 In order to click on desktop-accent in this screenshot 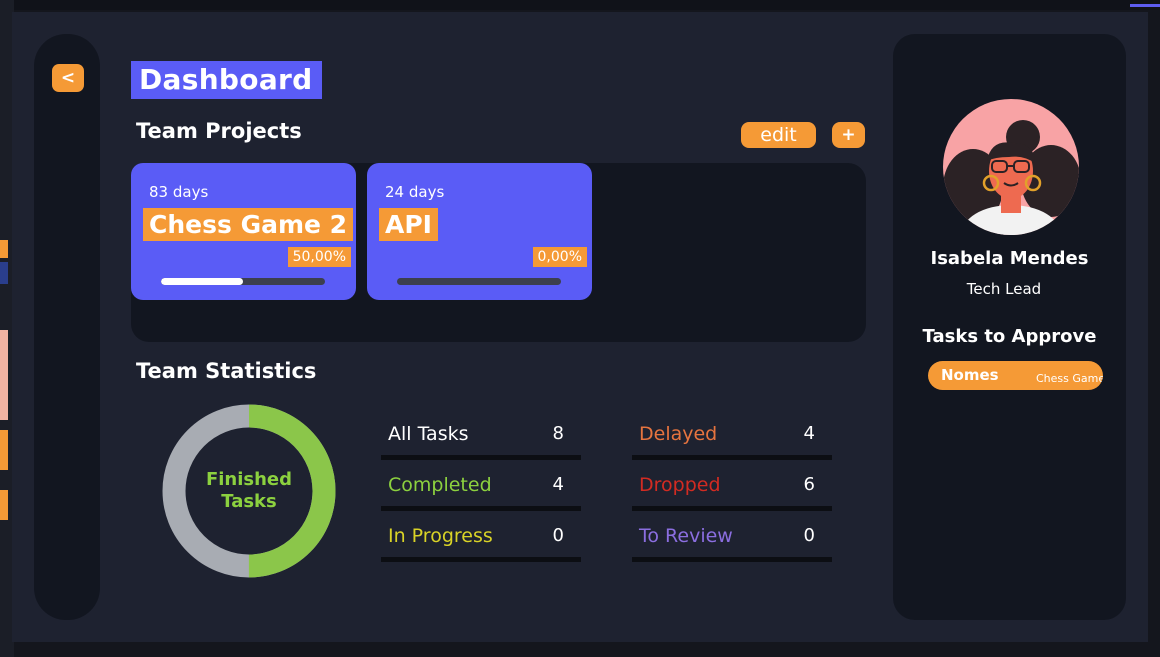, I will do `click(1145, 5)`.